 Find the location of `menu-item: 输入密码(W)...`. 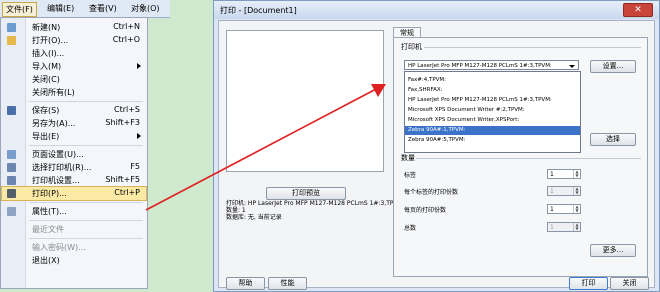

menu-item: 输入密码(W)... is located at coordinates (74, 247).